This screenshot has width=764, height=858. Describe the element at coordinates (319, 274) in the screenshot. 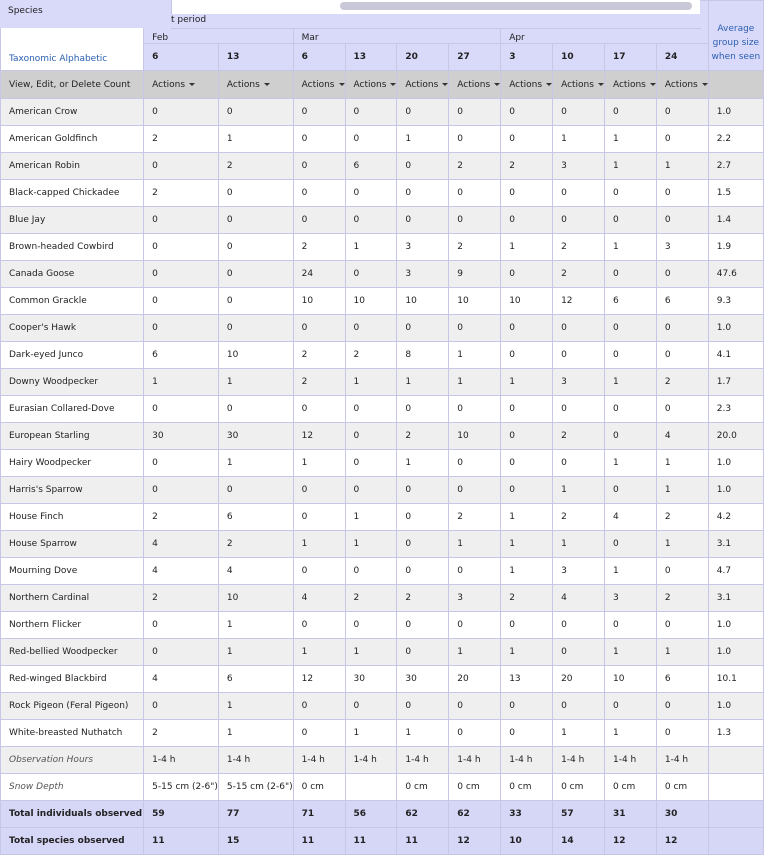

I see `count-cell: 24` at that location.